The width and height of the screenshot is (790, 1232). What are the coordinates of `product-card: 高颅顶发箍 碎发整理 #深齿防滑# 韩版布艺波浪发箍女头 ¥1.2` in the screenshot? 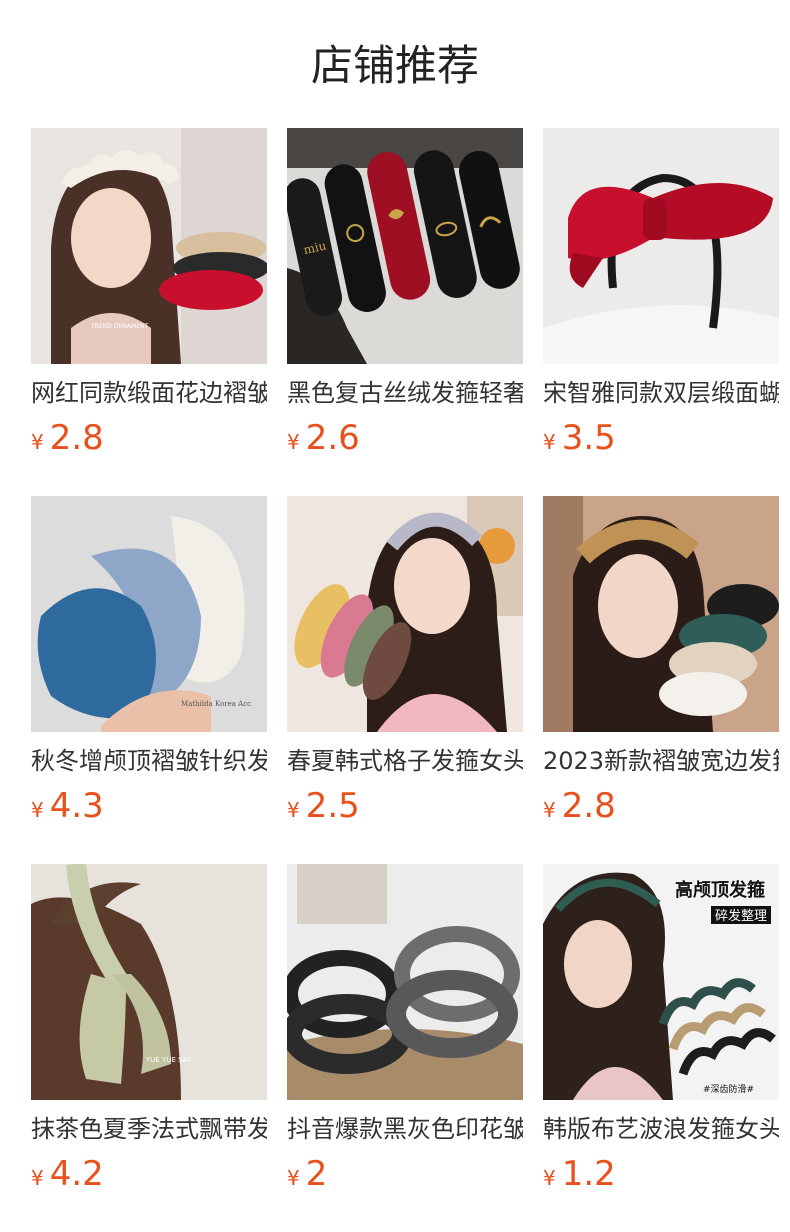 It's located at (661, 1048).